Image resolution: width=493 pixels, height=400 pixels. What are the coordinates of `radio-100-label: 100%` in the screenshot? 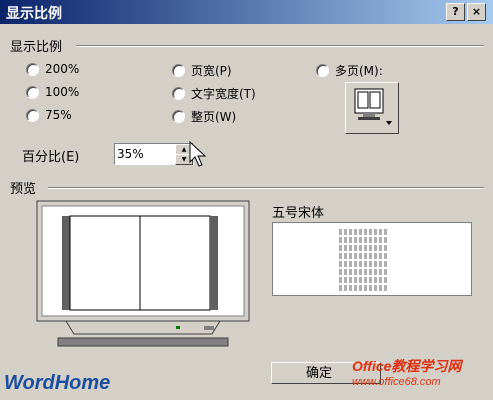 It's located at (62, 92).